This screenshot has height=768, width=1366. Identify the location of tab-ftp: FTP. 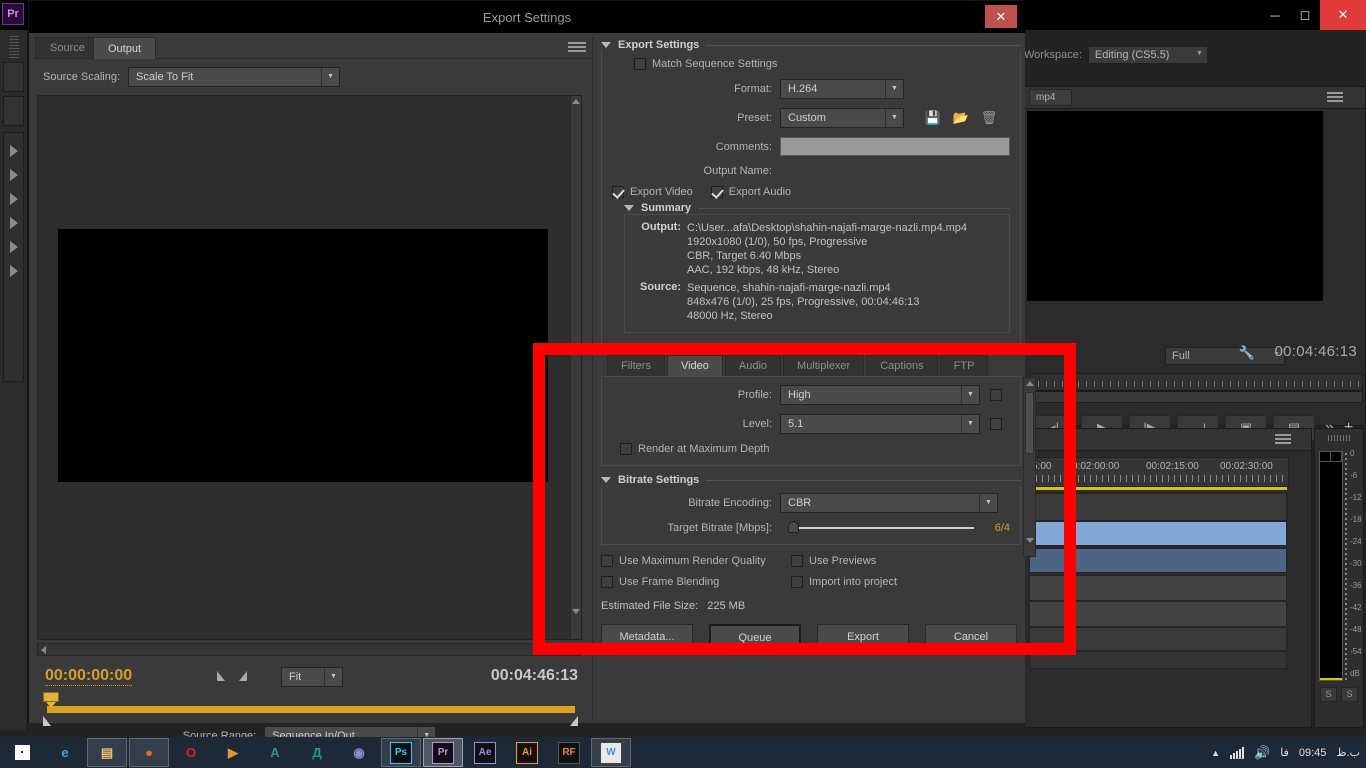
(964, 365).